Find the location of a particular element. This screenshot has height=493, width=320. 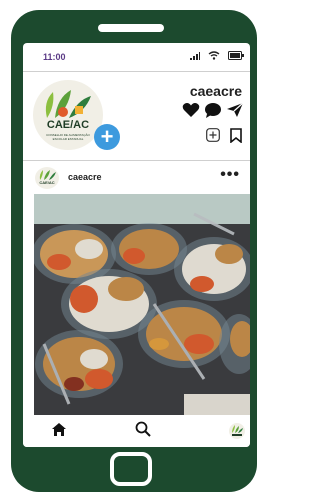

phone-speaker is located at coordinates (131, 28).